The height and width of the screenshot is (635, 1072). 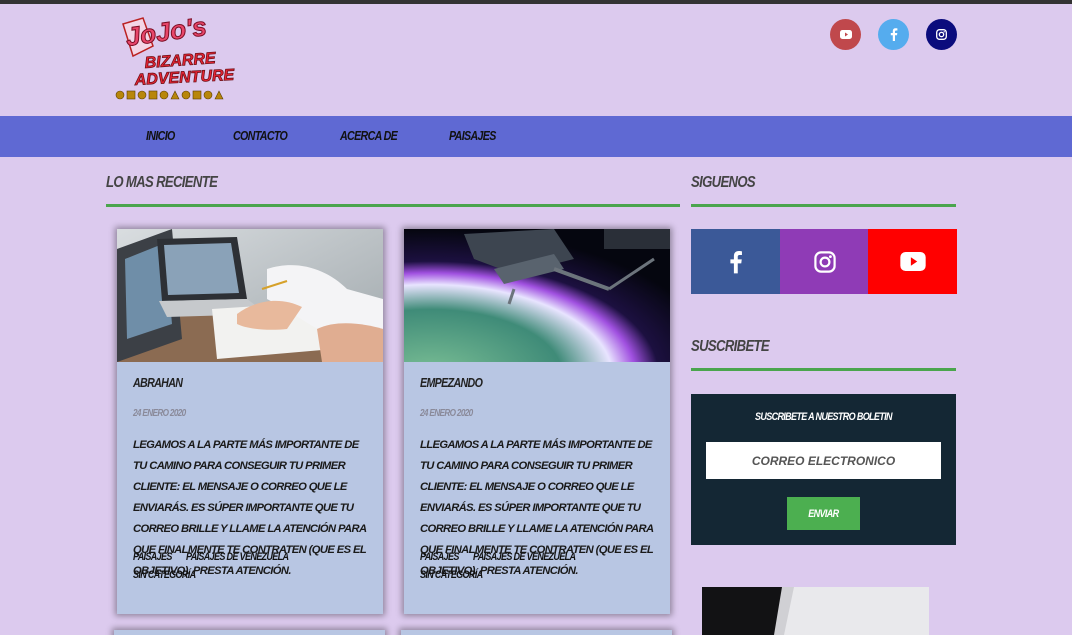 What do you see at coordinates (823, 460) in the screenshot?
I see `newsletter-email-input` at bounding box center [823, 460].